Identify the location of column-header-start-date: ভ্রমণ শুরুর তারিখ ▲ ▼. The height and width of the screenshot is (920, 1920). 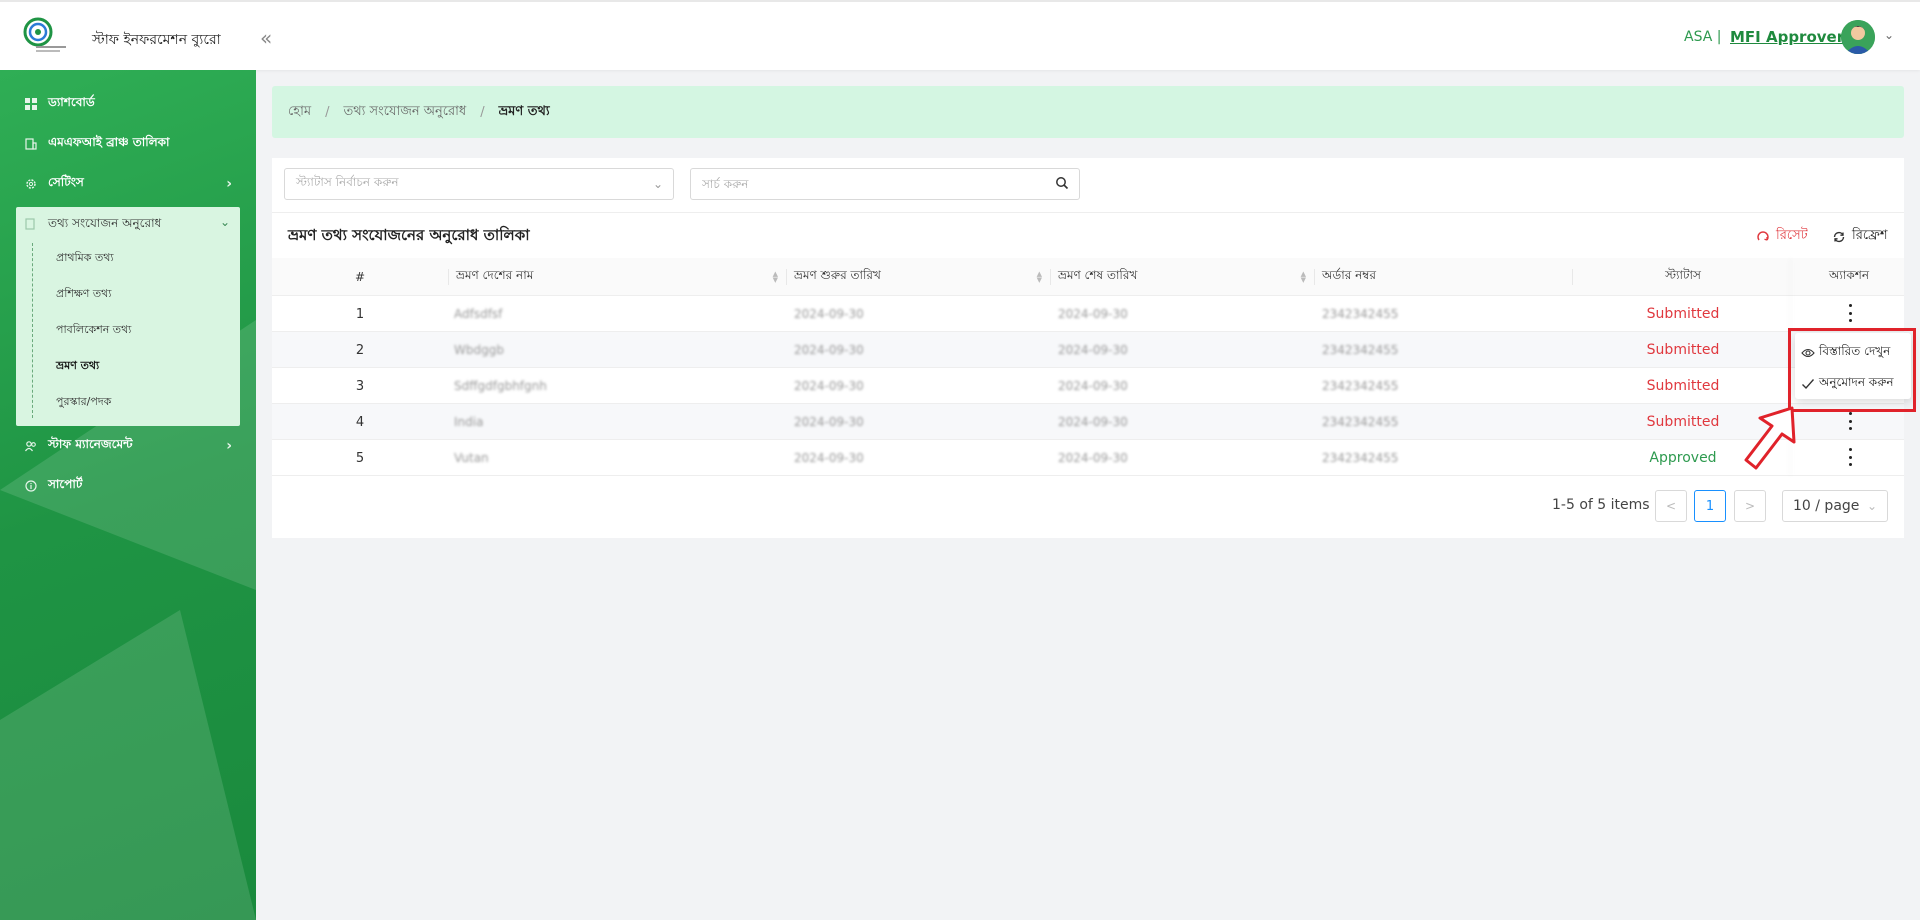
(918, 277).